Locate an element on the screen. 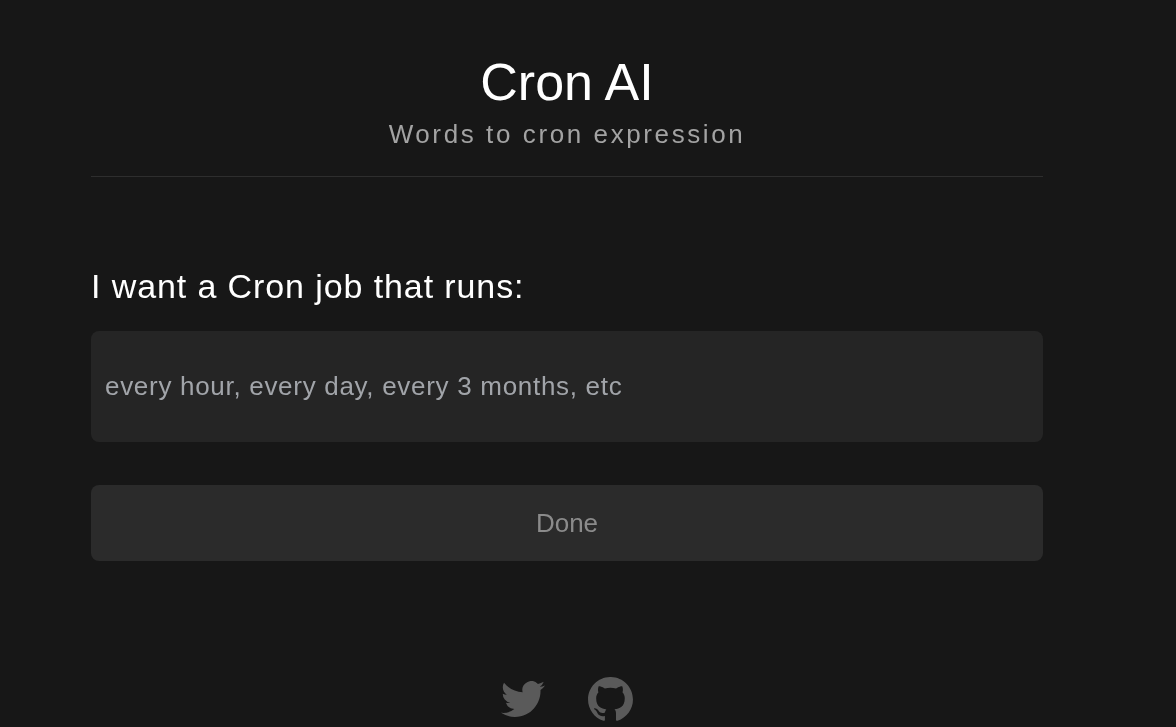  app-title: Cron AI is located at coordinates (567, 82).